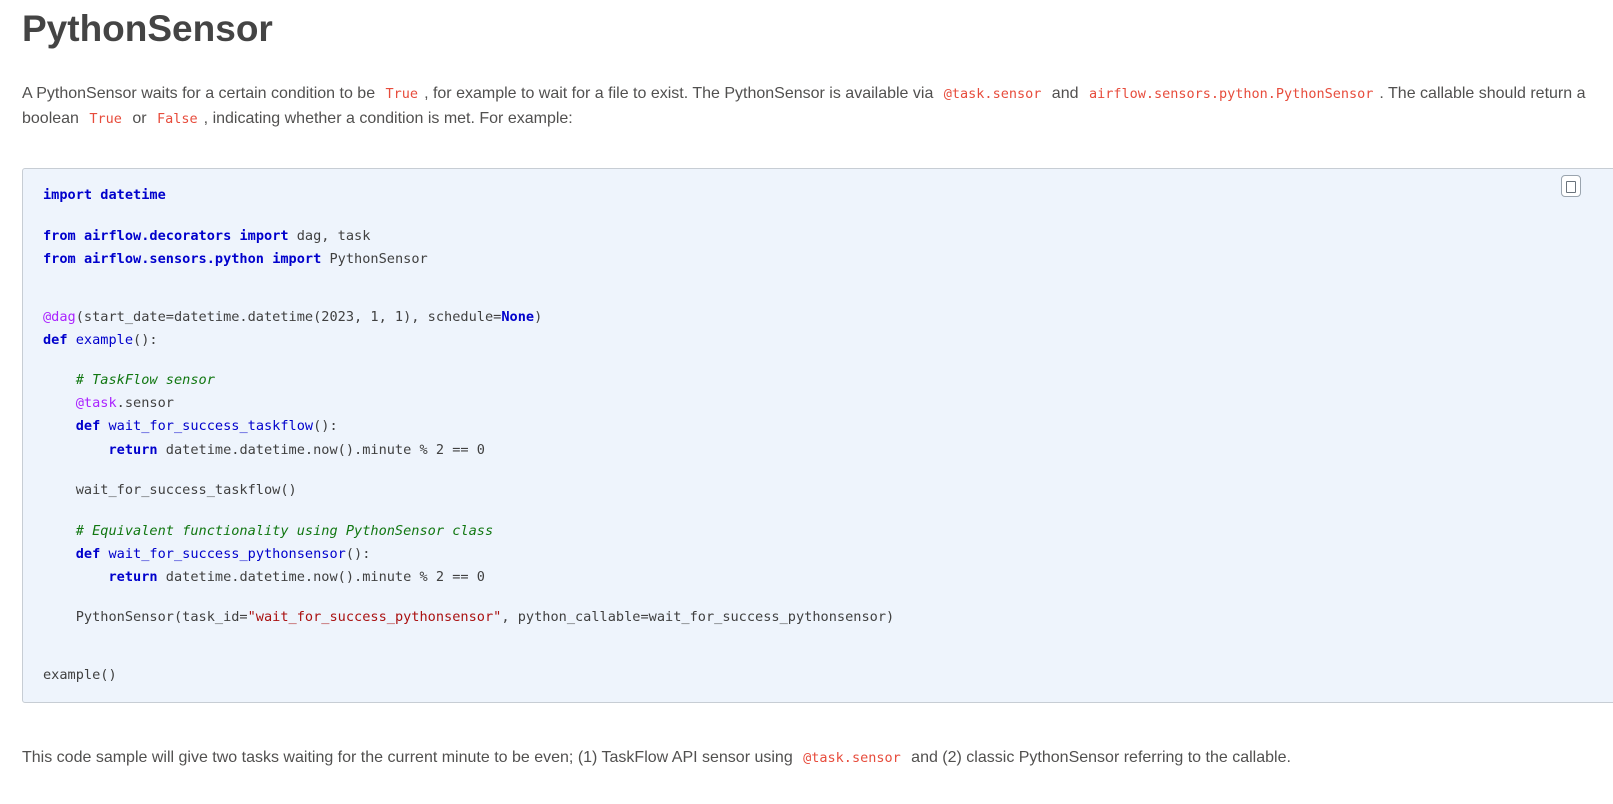 This screenshot has height=804, width=1613. I want to click on inline-code-class-path: airflow.sensors.python.PythonSensor, so click(1231, 94).